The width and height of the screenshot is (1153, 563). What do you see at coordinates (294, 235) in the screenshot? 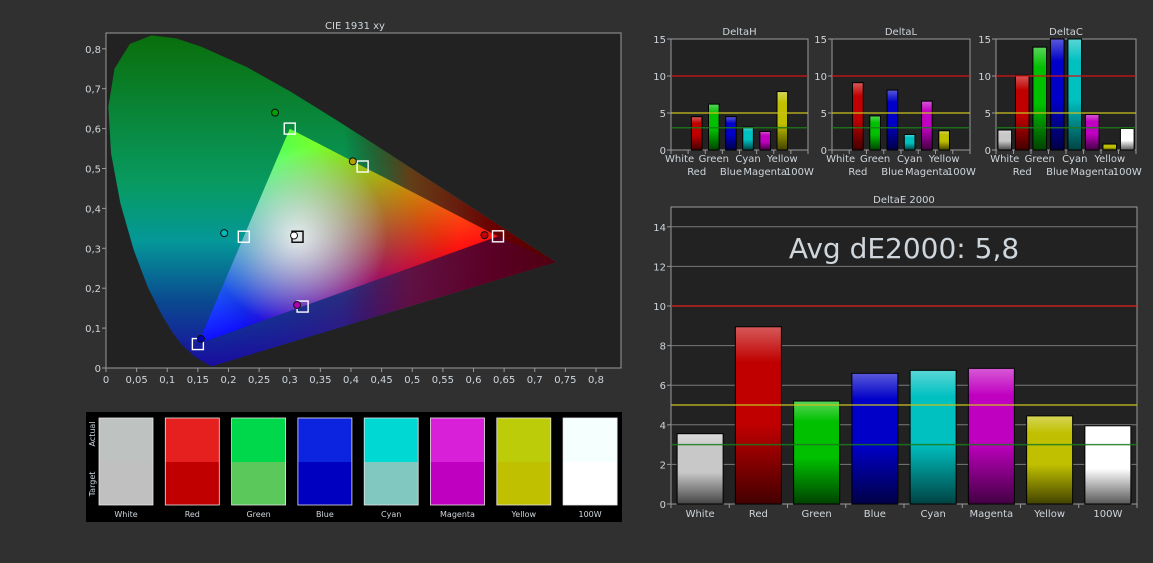
I see `actual-marker-white` at bounding box center [294, 235].